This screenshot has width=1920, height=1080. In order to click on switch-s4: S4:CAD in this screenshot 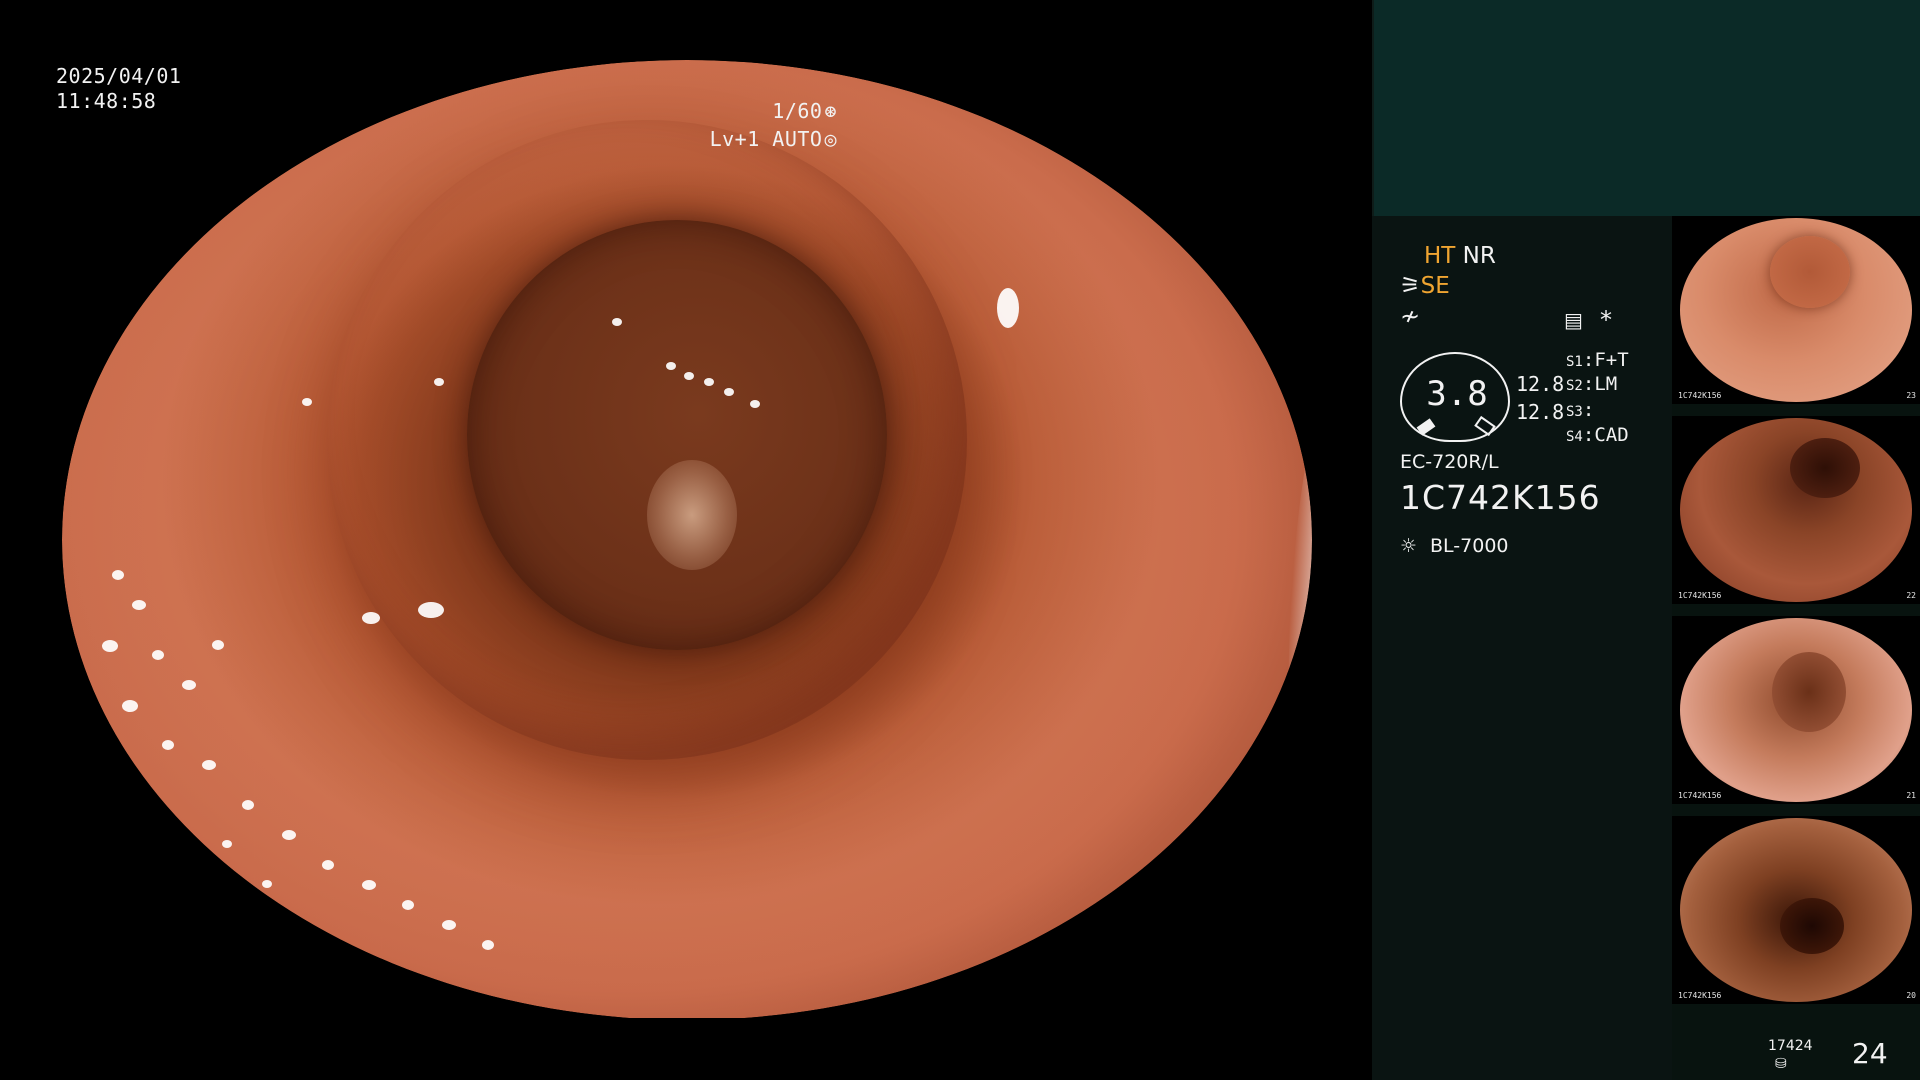, I will do `click(1597, 435)`.